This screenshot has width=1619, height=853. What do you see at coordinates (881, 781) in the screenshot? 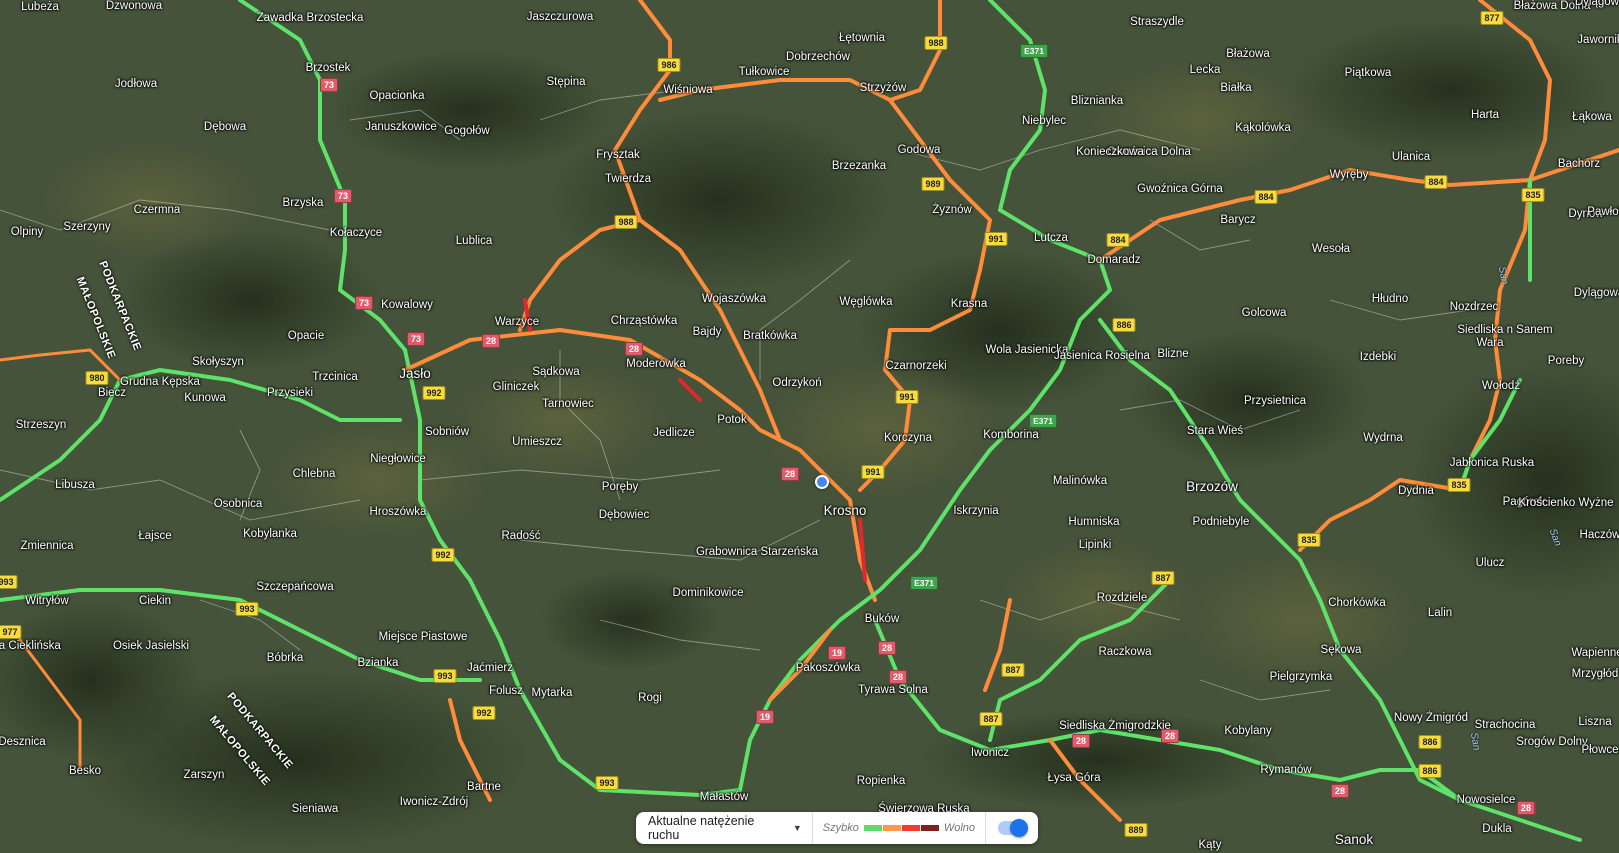
I see `place-label-ropienka: Ropienka` at bounding box center [881, 781].